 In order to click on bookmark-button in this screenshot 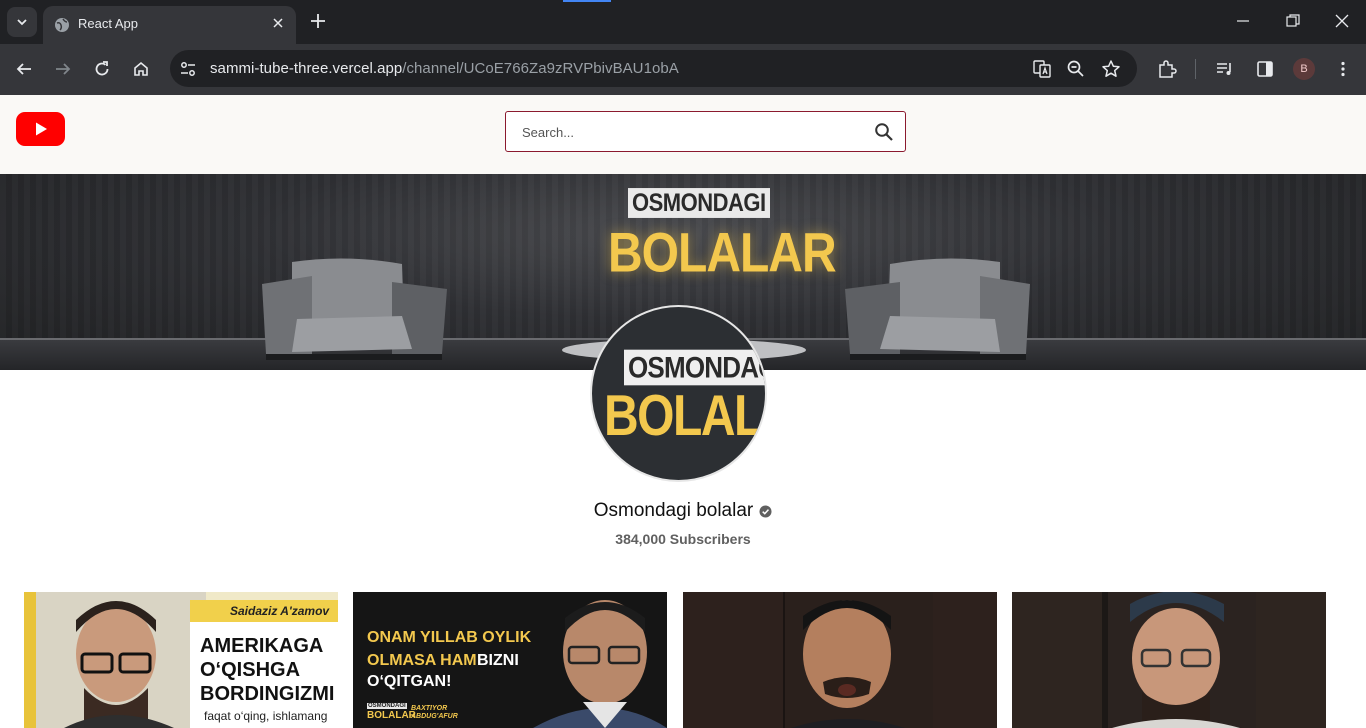, I will do `click(1111, 69)`.